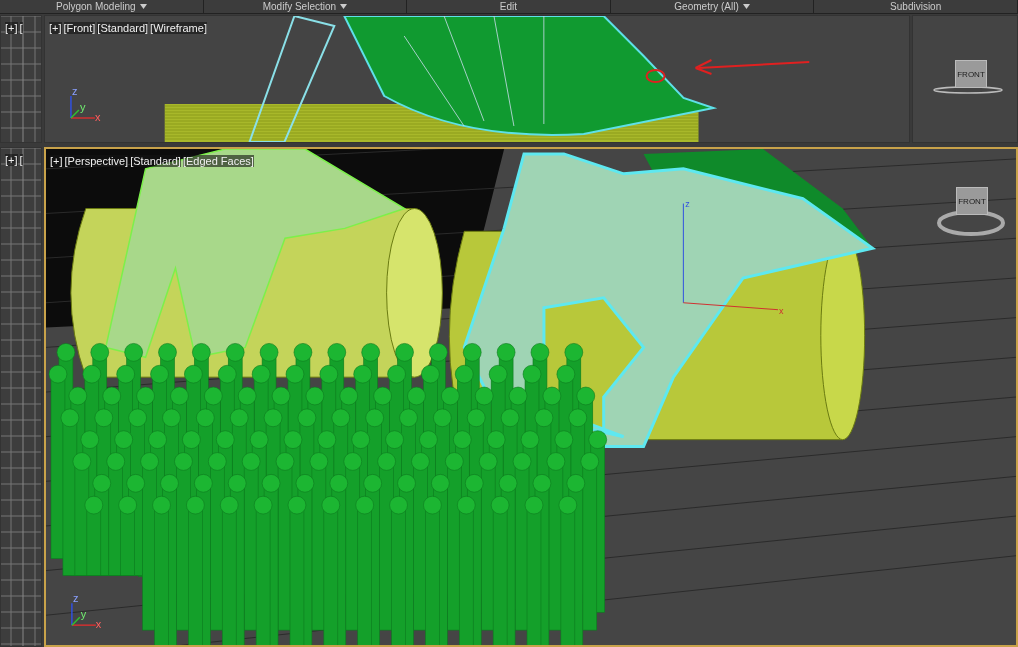 The image size is (1018, 647). I want to click on ribbon-tab: Edit, so click(509, 6).